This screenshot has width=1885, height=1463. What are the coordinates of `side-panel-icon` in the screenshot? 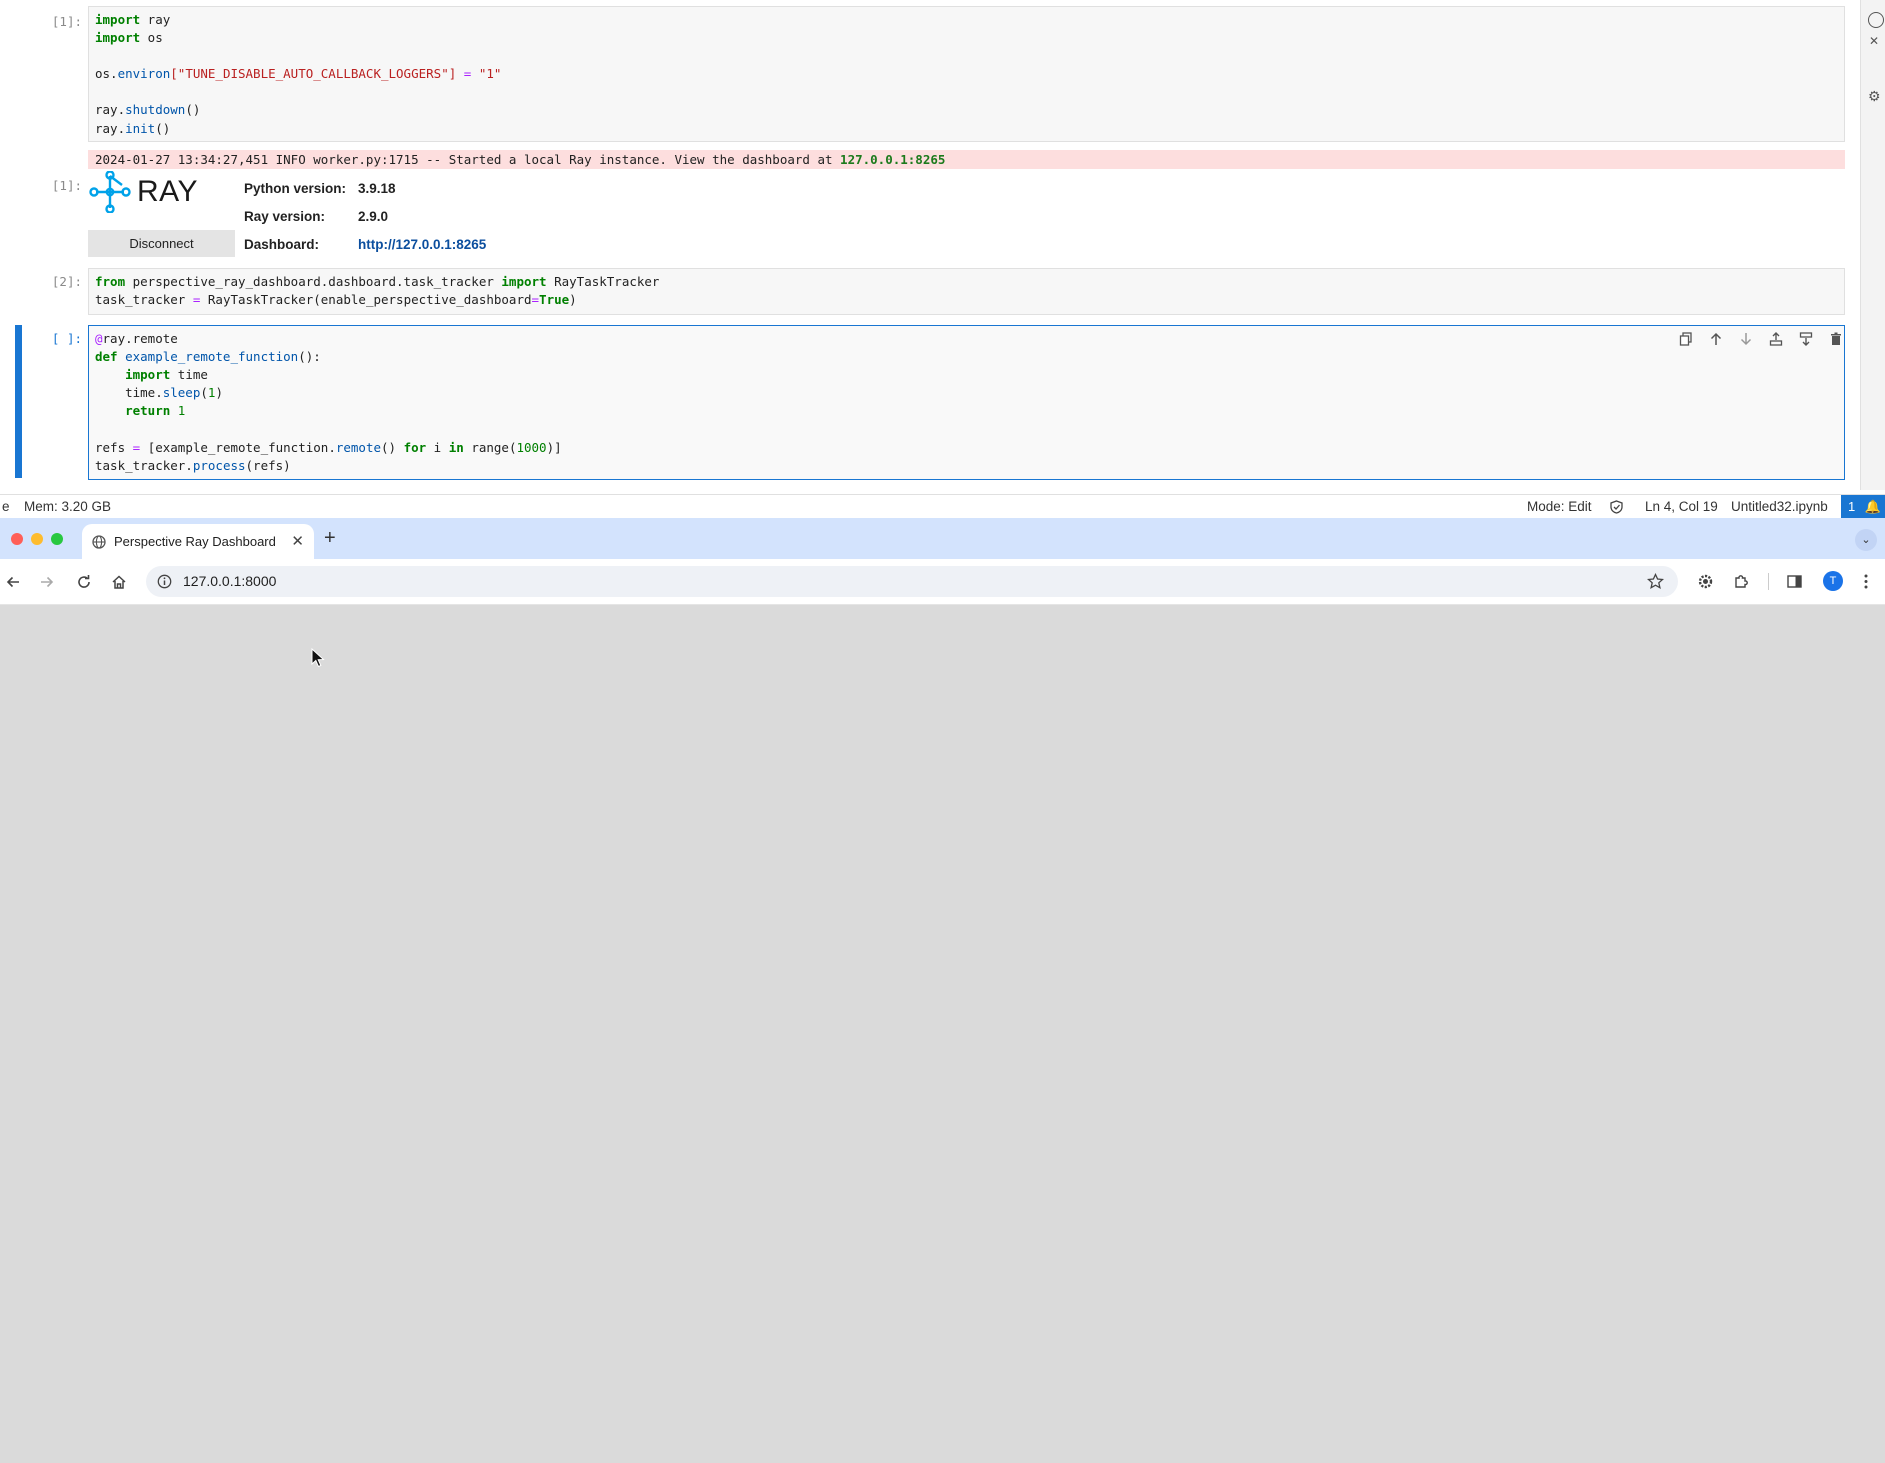 It's located at (1794, 581).